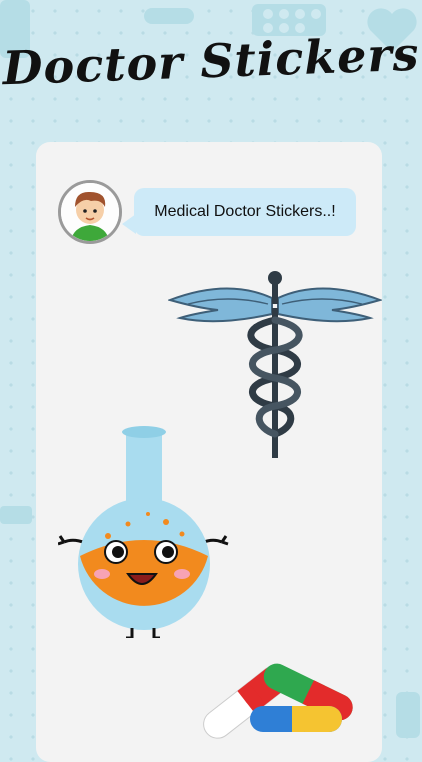 The height and width of the screenshot is (762, 422). What do you see at coordinates (144, 531) in the screenshot?
I see `chemistry-flask-icon` at bounding box center [144, 531].